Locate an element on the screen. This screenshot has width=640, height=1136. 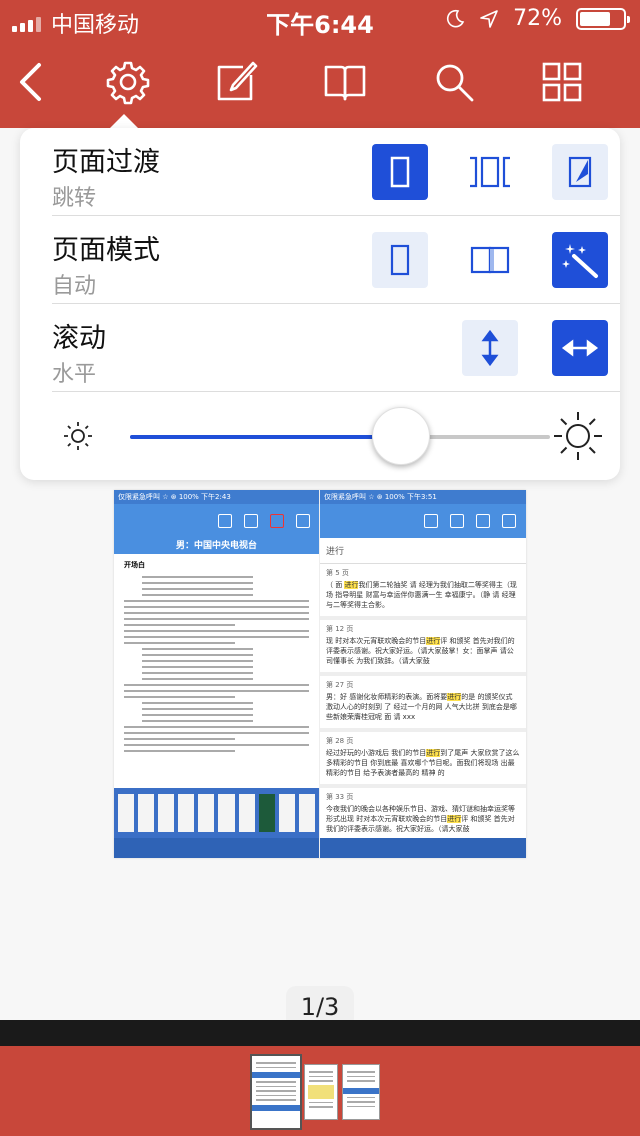
scroll-horizontal-option is located at coordinates (580, 348).